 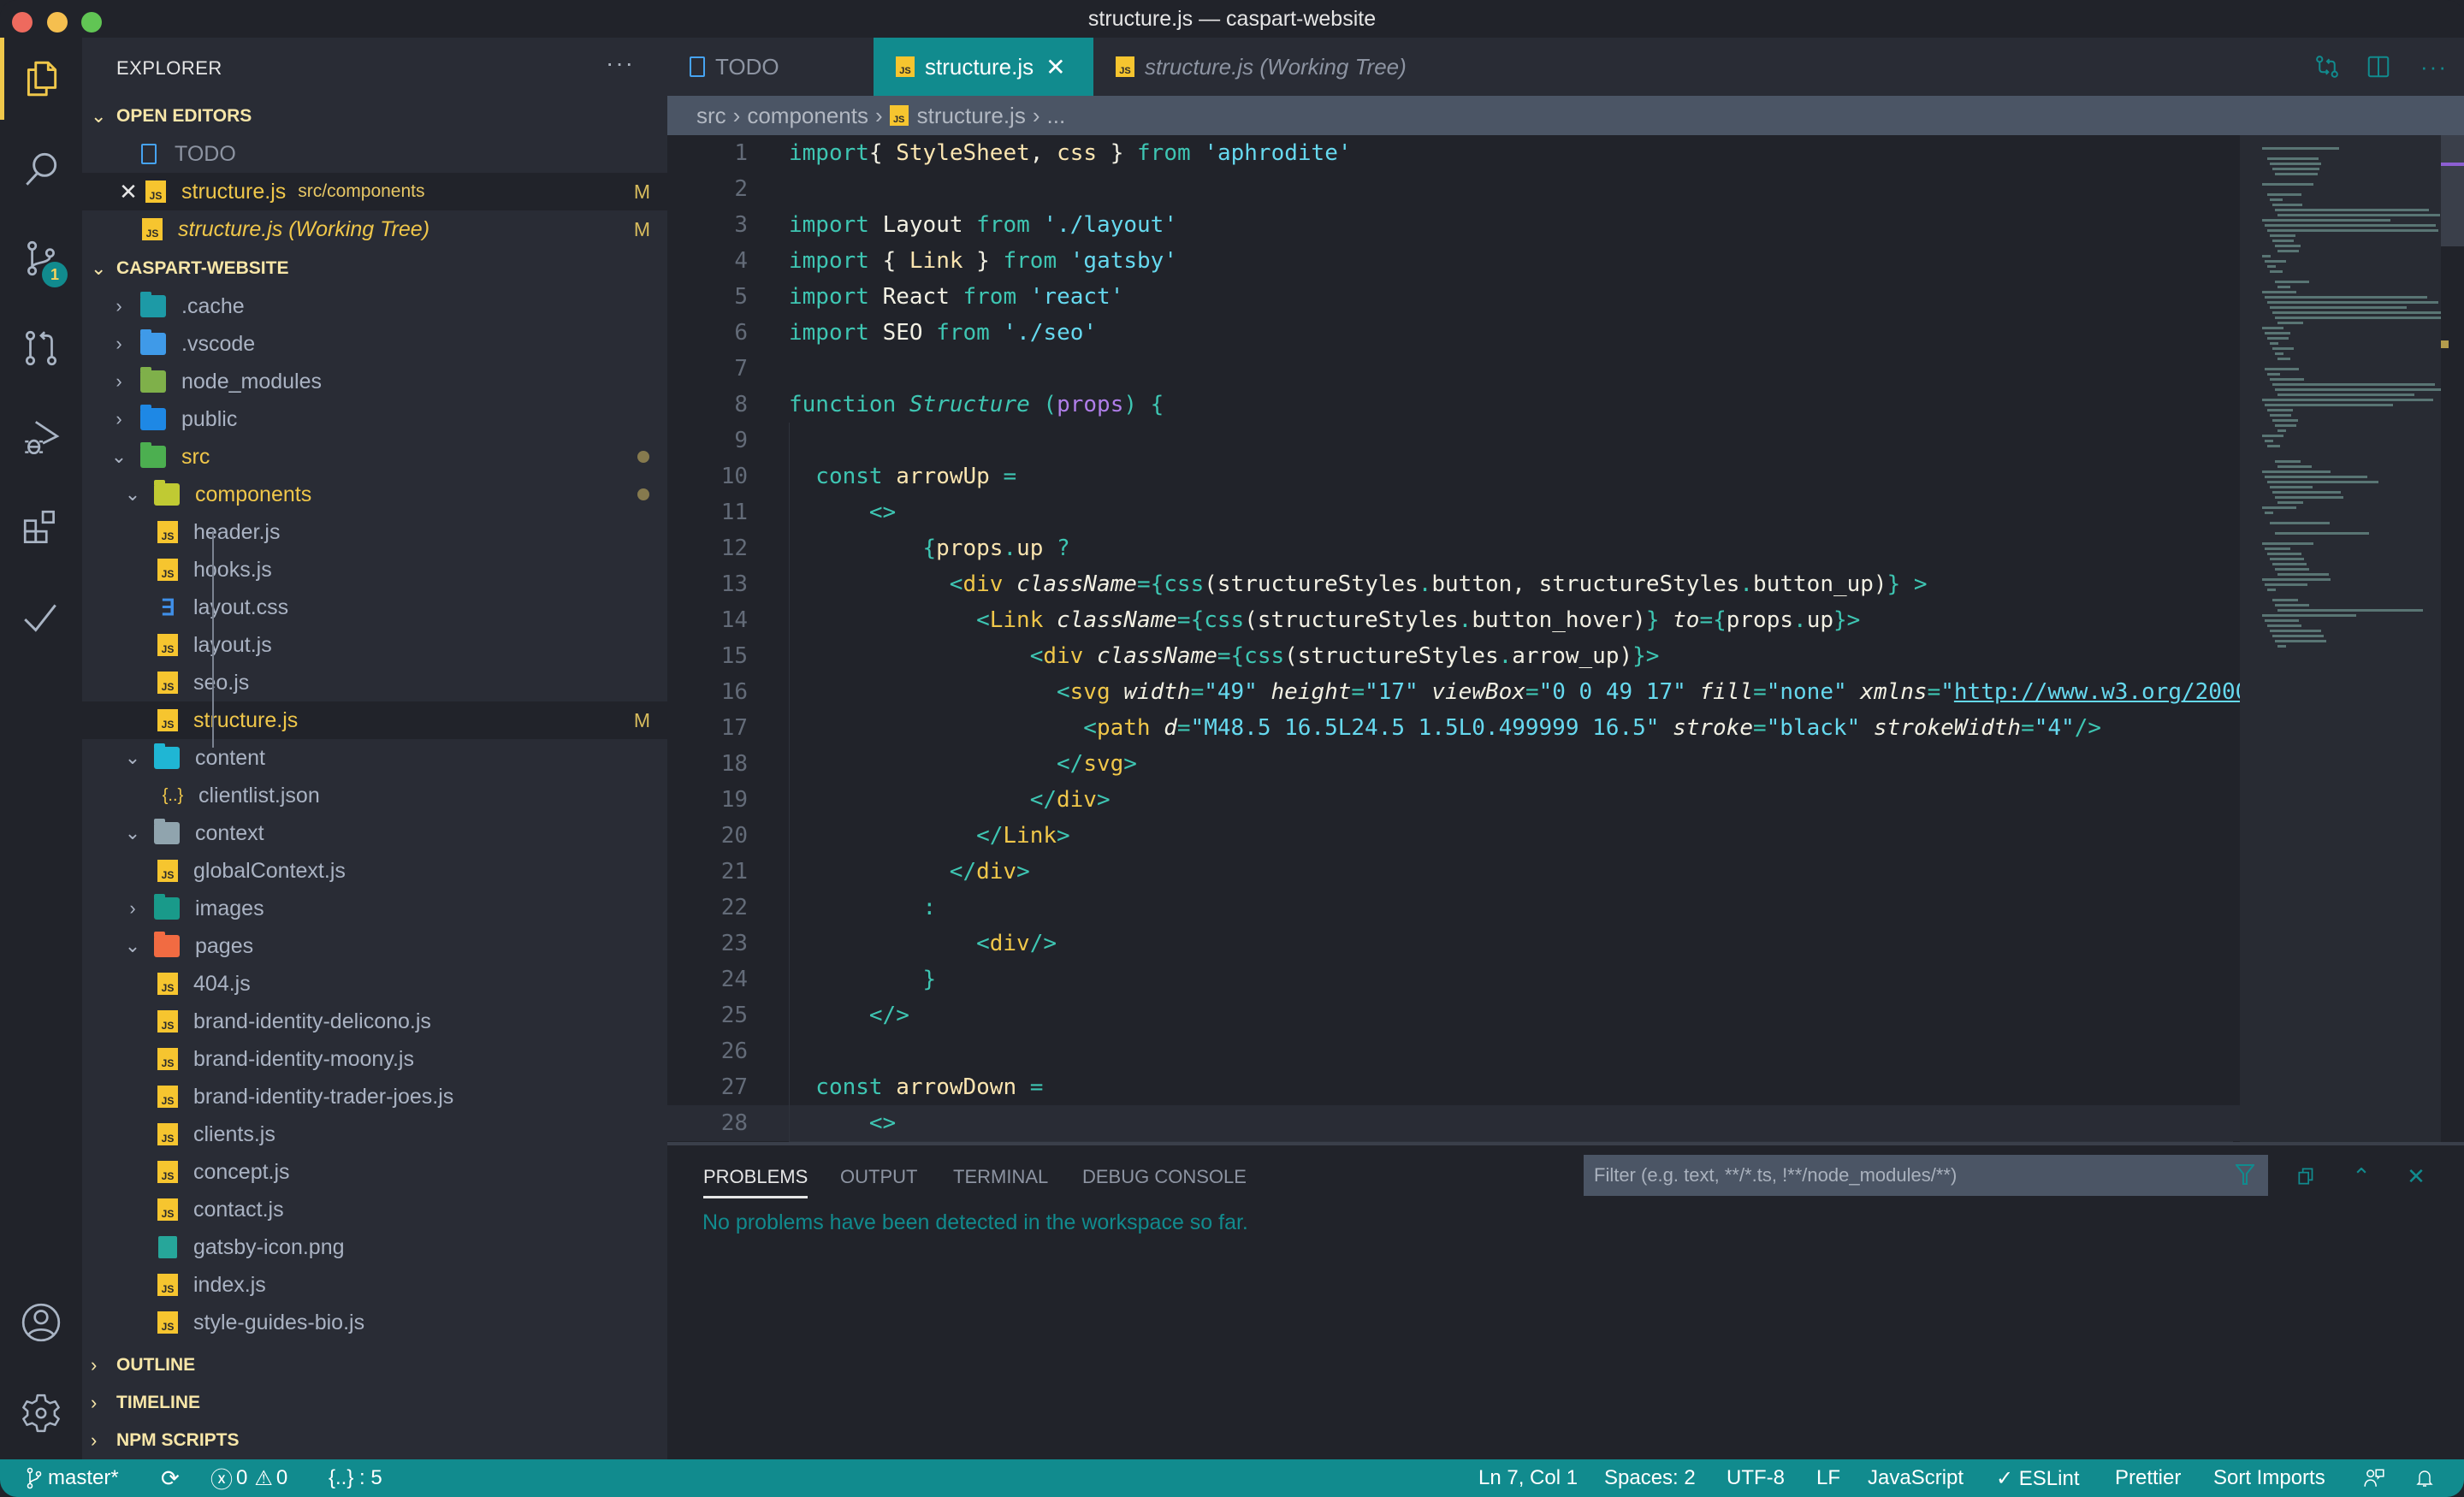 I want to click on split-editor-icon, so click(x=2378, y=67).